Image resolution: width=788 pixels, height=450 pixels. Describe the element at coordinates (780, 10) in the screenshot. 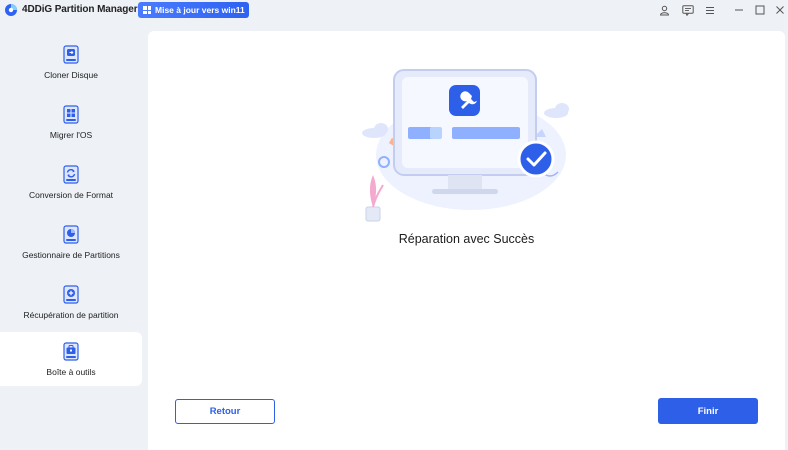

I see `close-icon` at that location.